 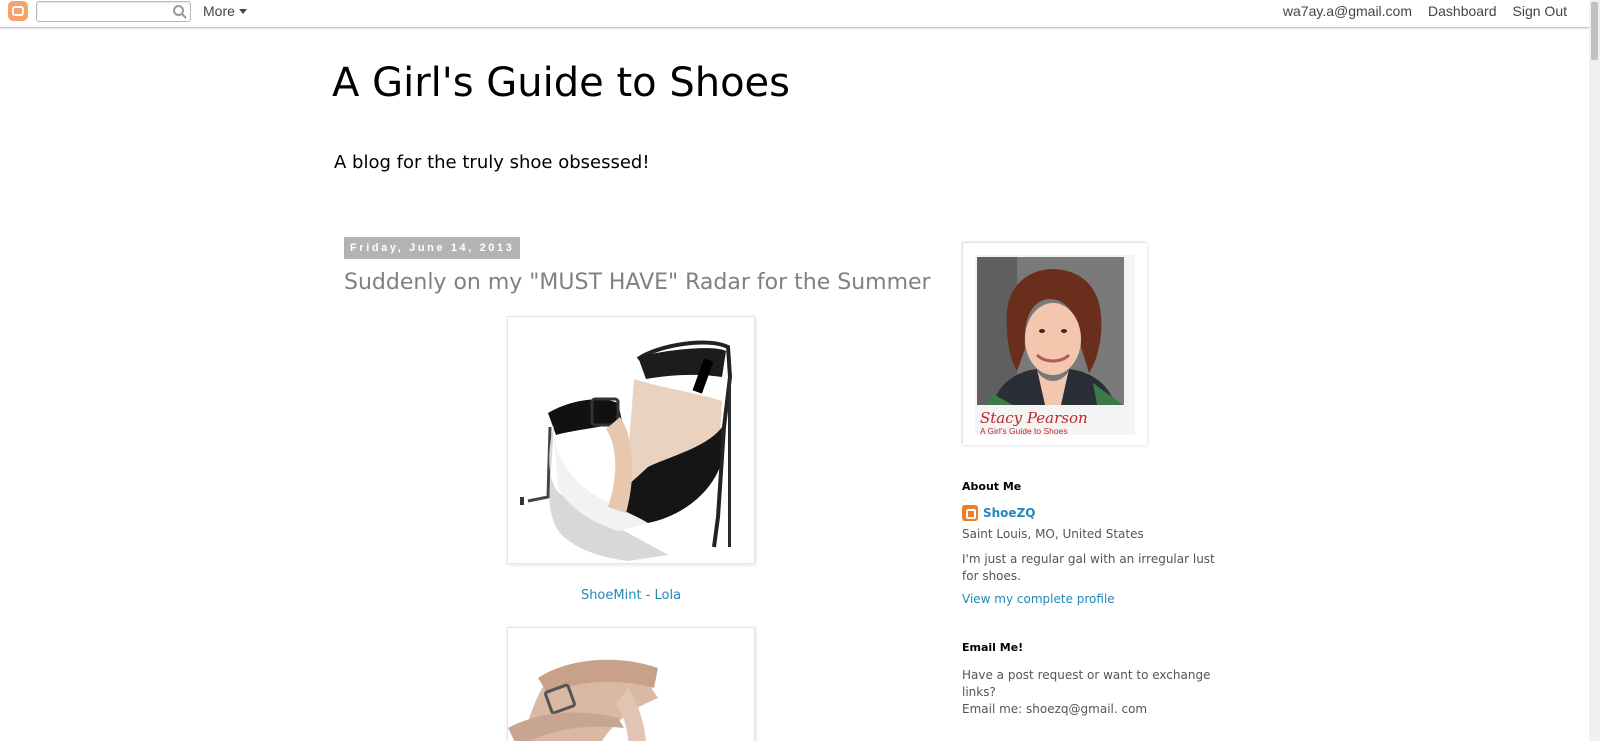 What do you see at coordinates (992, 486) in the screenshot?
I see `about-me-heading: About Me` at bounding box center [992, 486].